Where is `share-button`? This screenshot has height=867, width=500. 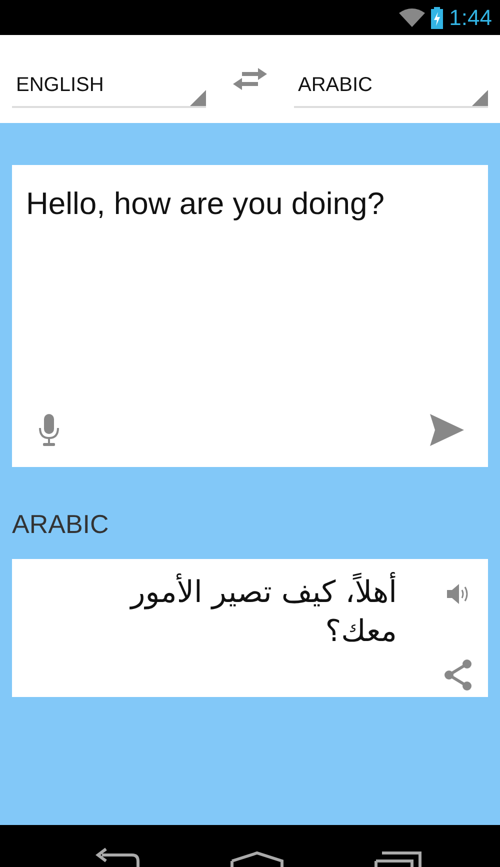
share-button is located at coordinates (458, 675).